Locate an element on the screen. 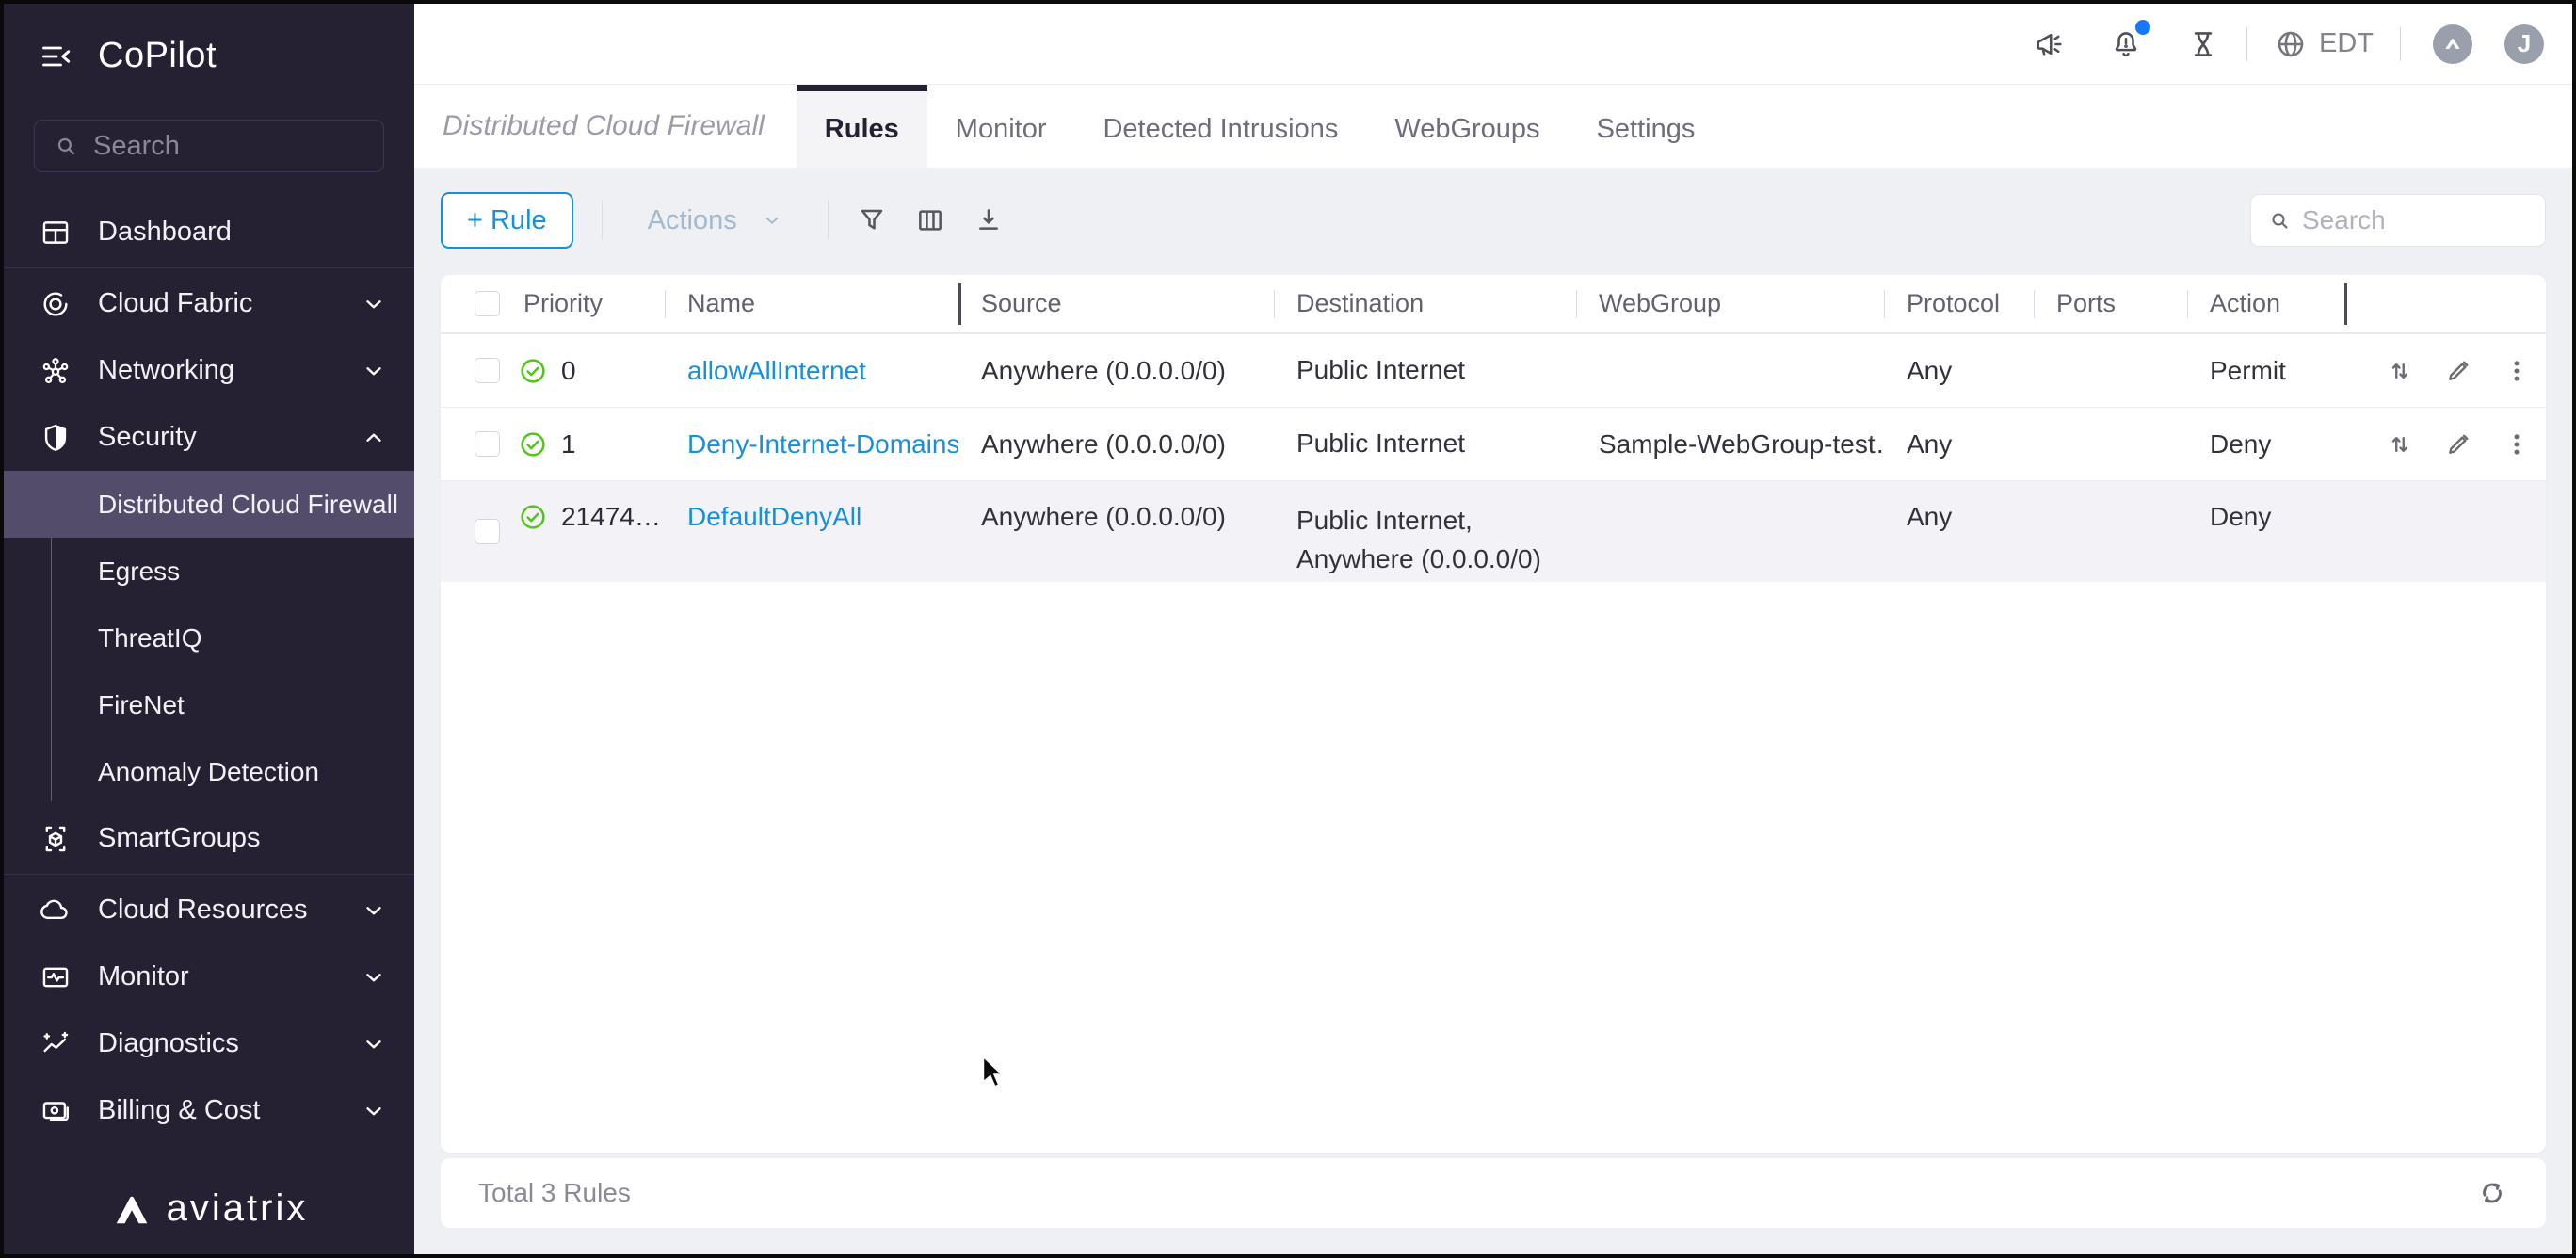 The image size is (2576, 1258). columns-icon is located at coordinates (930, 220).